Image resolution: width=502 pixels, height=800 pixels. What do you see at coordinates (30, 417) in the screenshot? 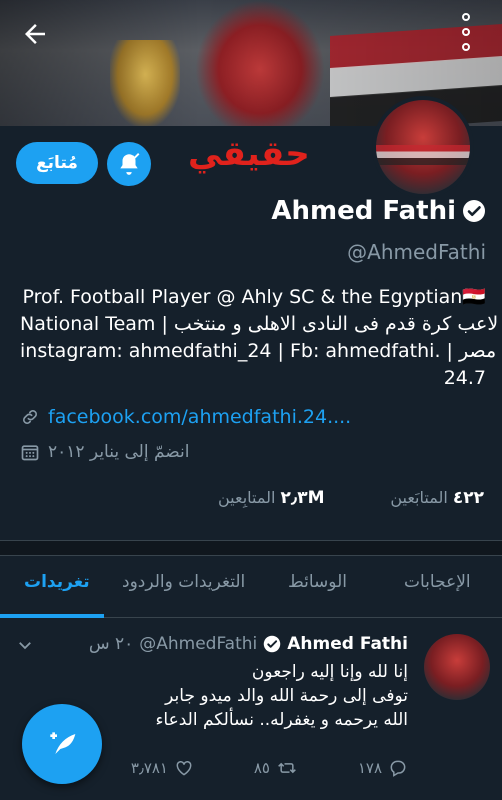
I see `link-icon` at bounding box center [30, 417].